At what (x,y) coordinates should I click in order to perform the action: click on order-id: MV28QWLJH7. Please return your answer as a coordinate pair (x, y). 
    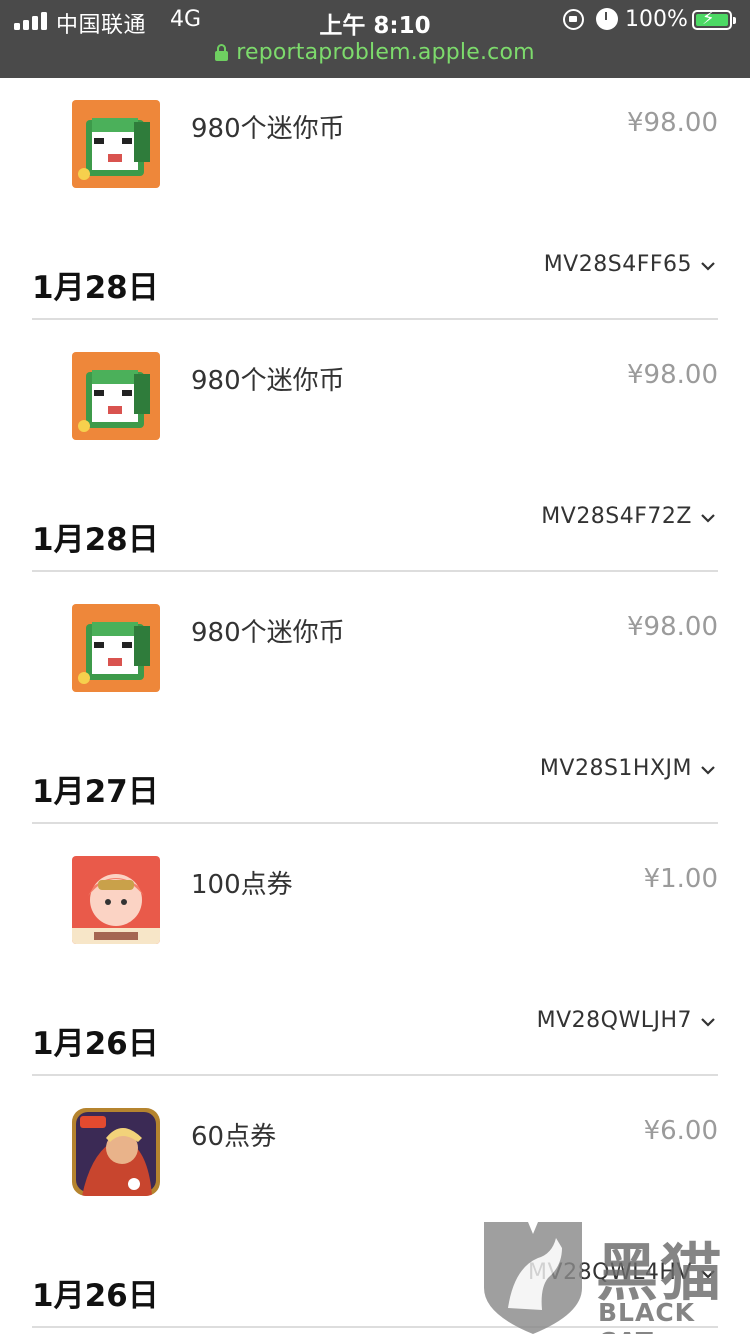
    Looking at the image, I should click on (614, 1020).